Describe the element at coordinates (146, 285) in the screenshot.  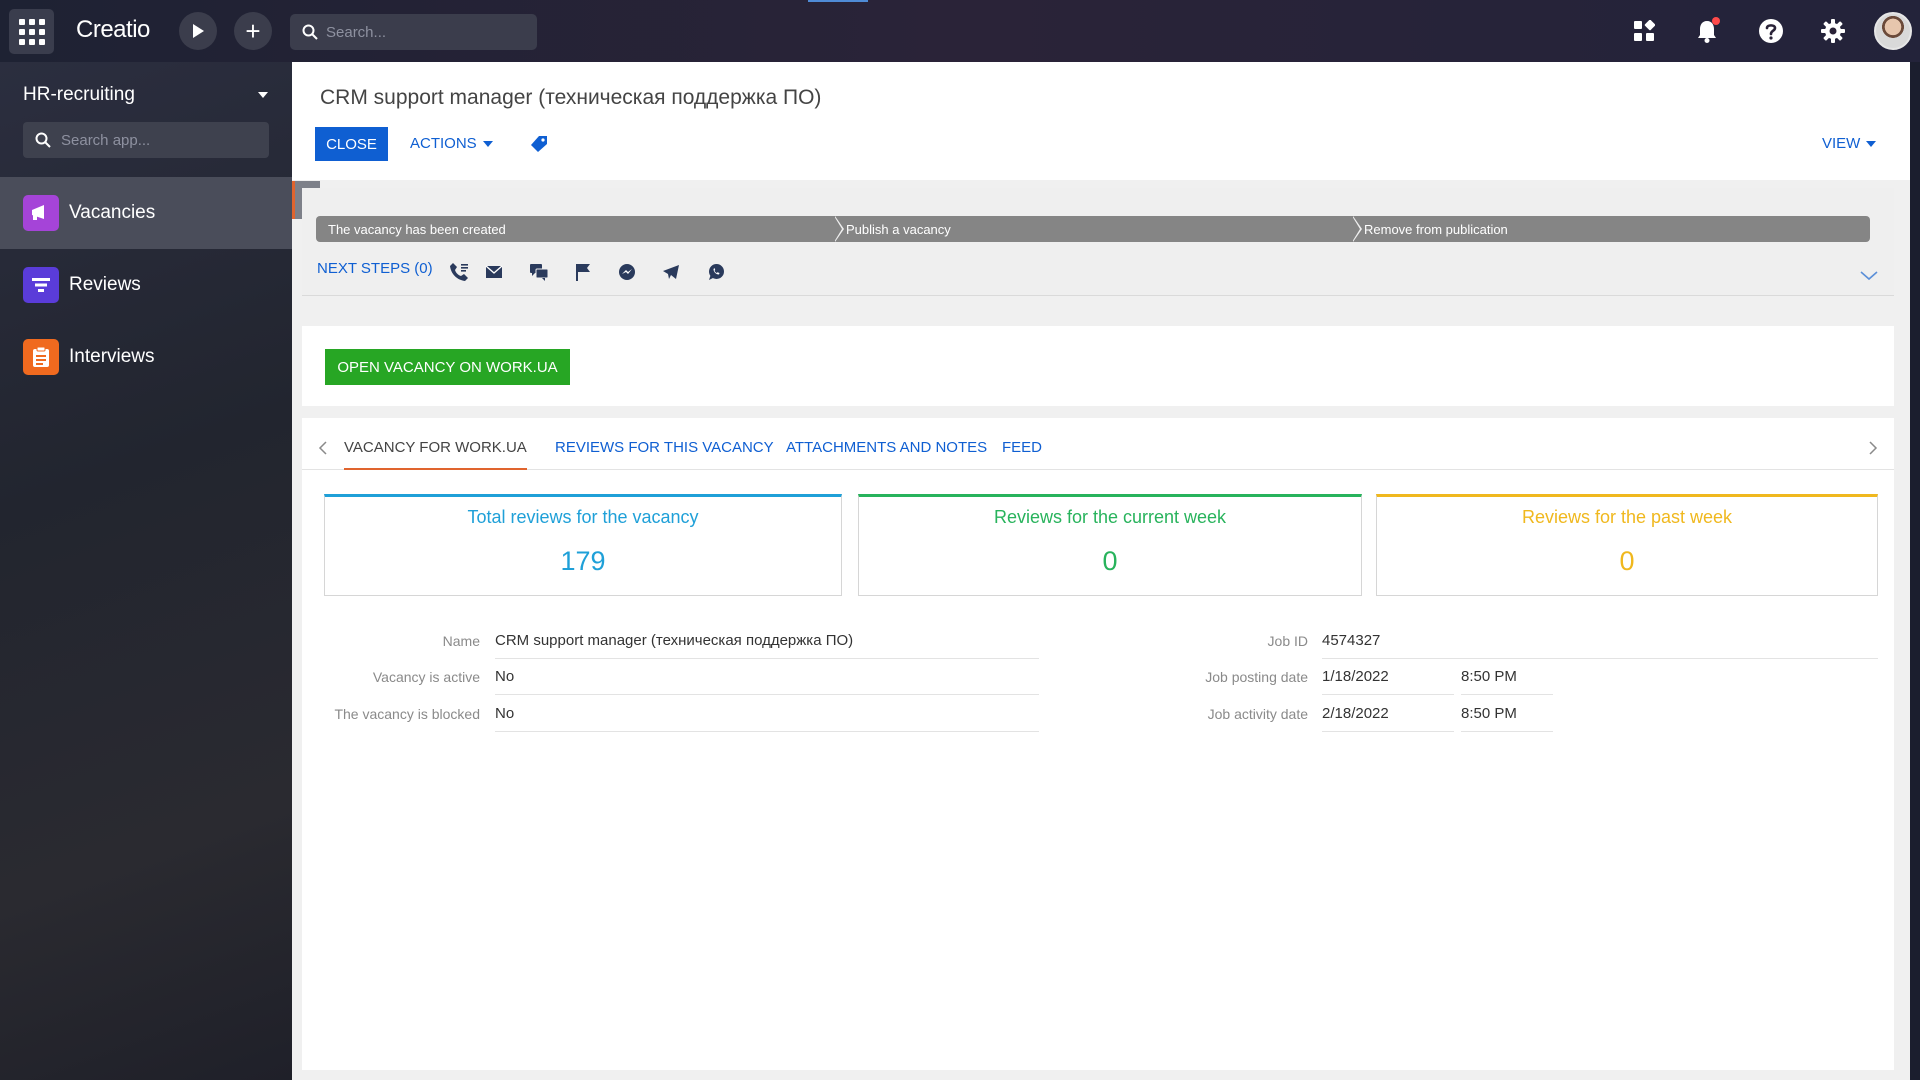
I see `sidebar-item-reviews: Reviews` at that location.